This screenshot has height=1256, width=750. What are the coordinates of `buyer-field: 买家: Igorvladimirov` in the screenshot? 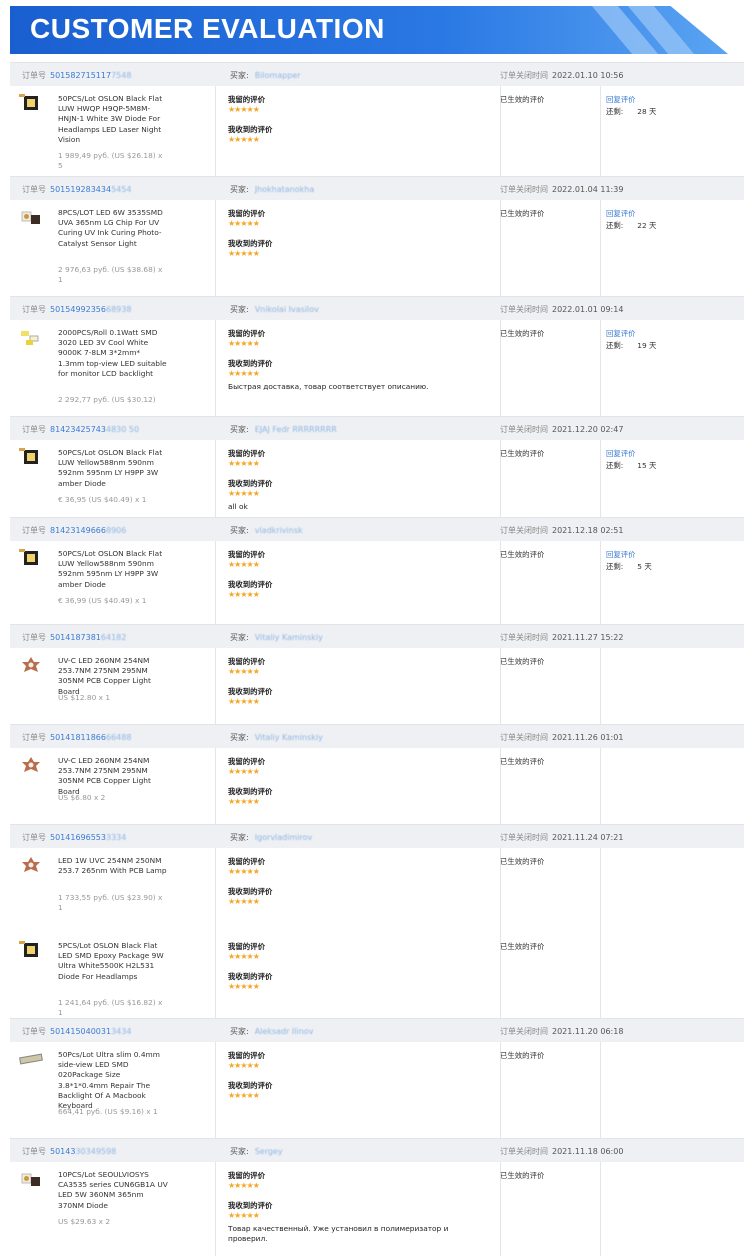 It's located at (271, 837).